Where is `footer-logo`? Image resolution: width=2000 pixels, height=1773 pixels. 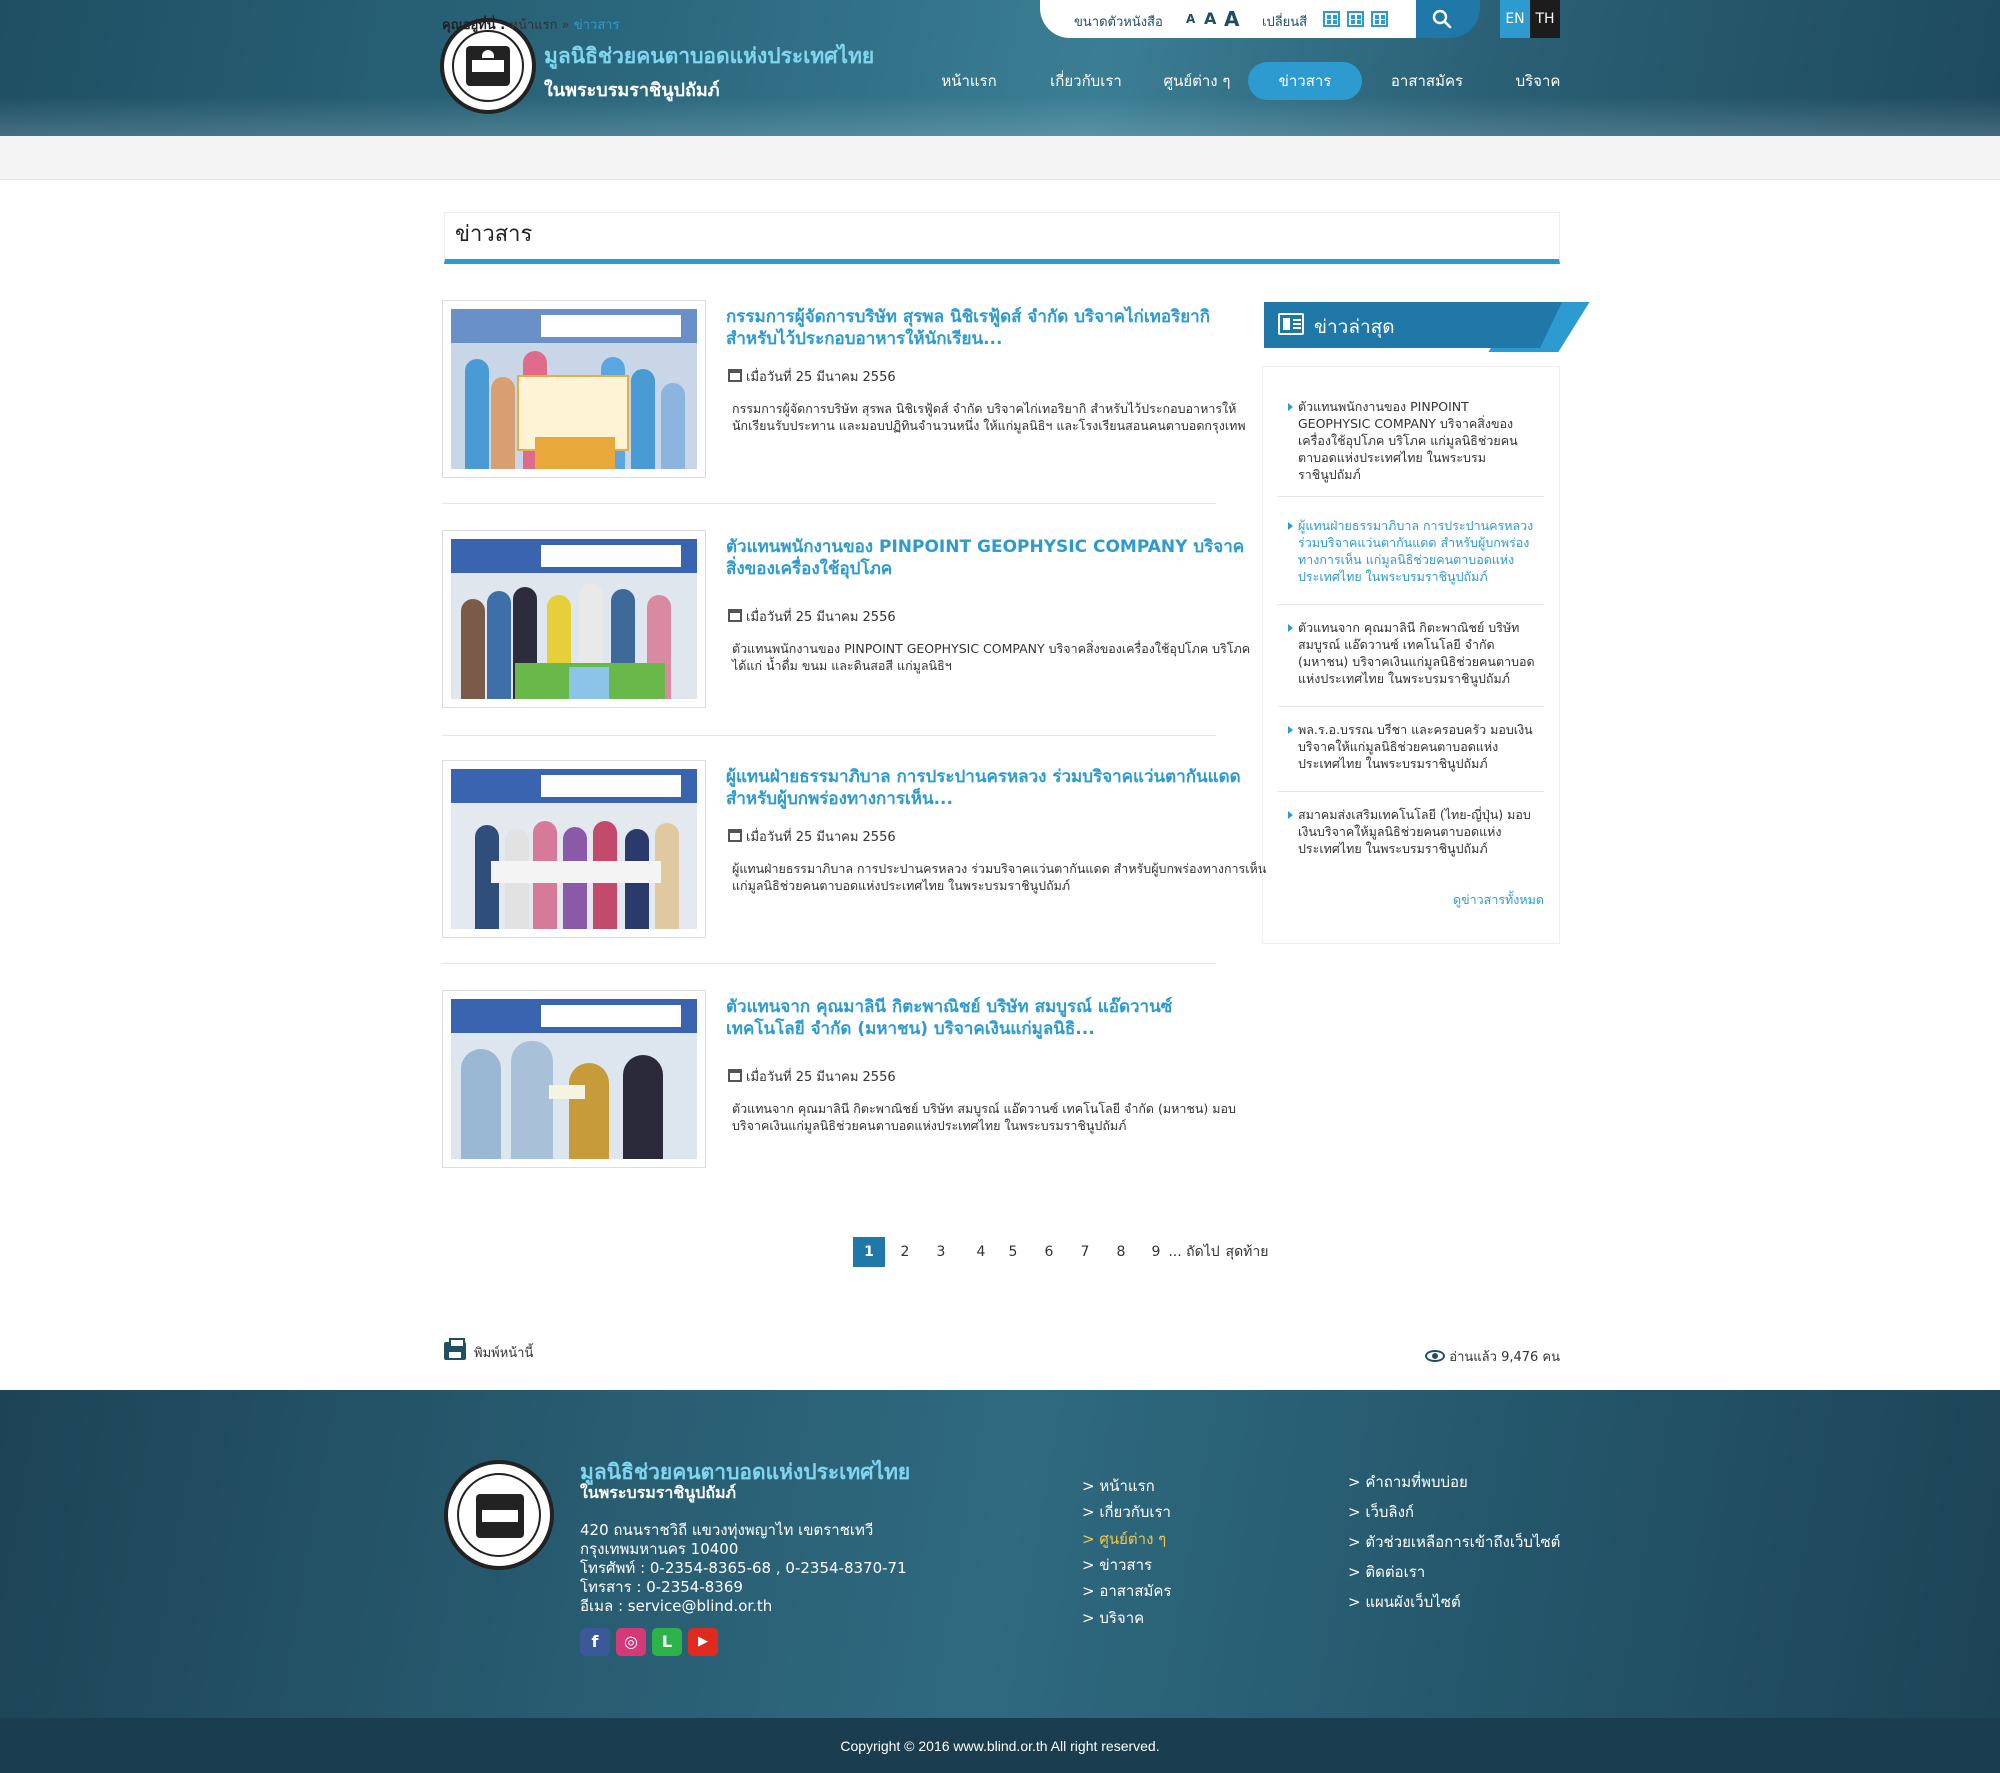
footer-logo is located at coordinates (499, 1515).